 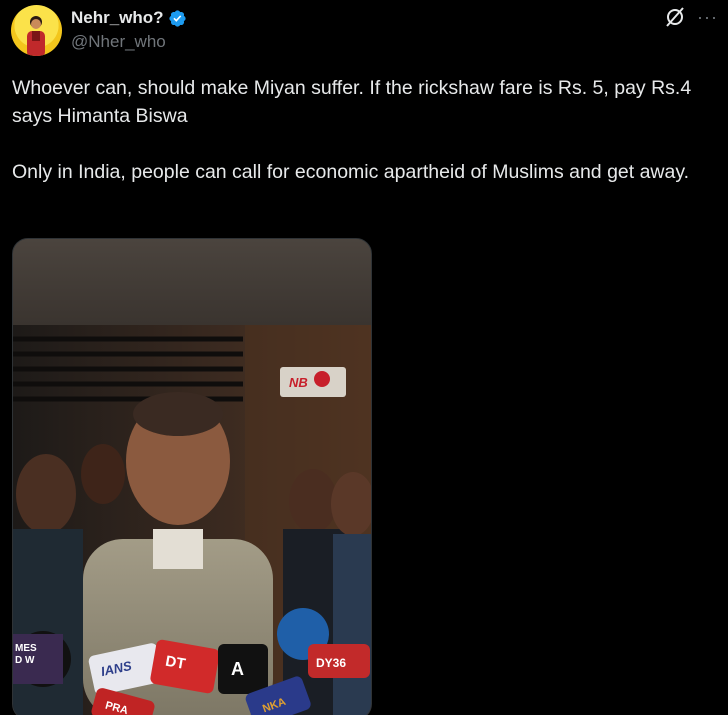 I want to click on tweet-header: Nehr_who? @Nher_who, so click(x=99, y=30).